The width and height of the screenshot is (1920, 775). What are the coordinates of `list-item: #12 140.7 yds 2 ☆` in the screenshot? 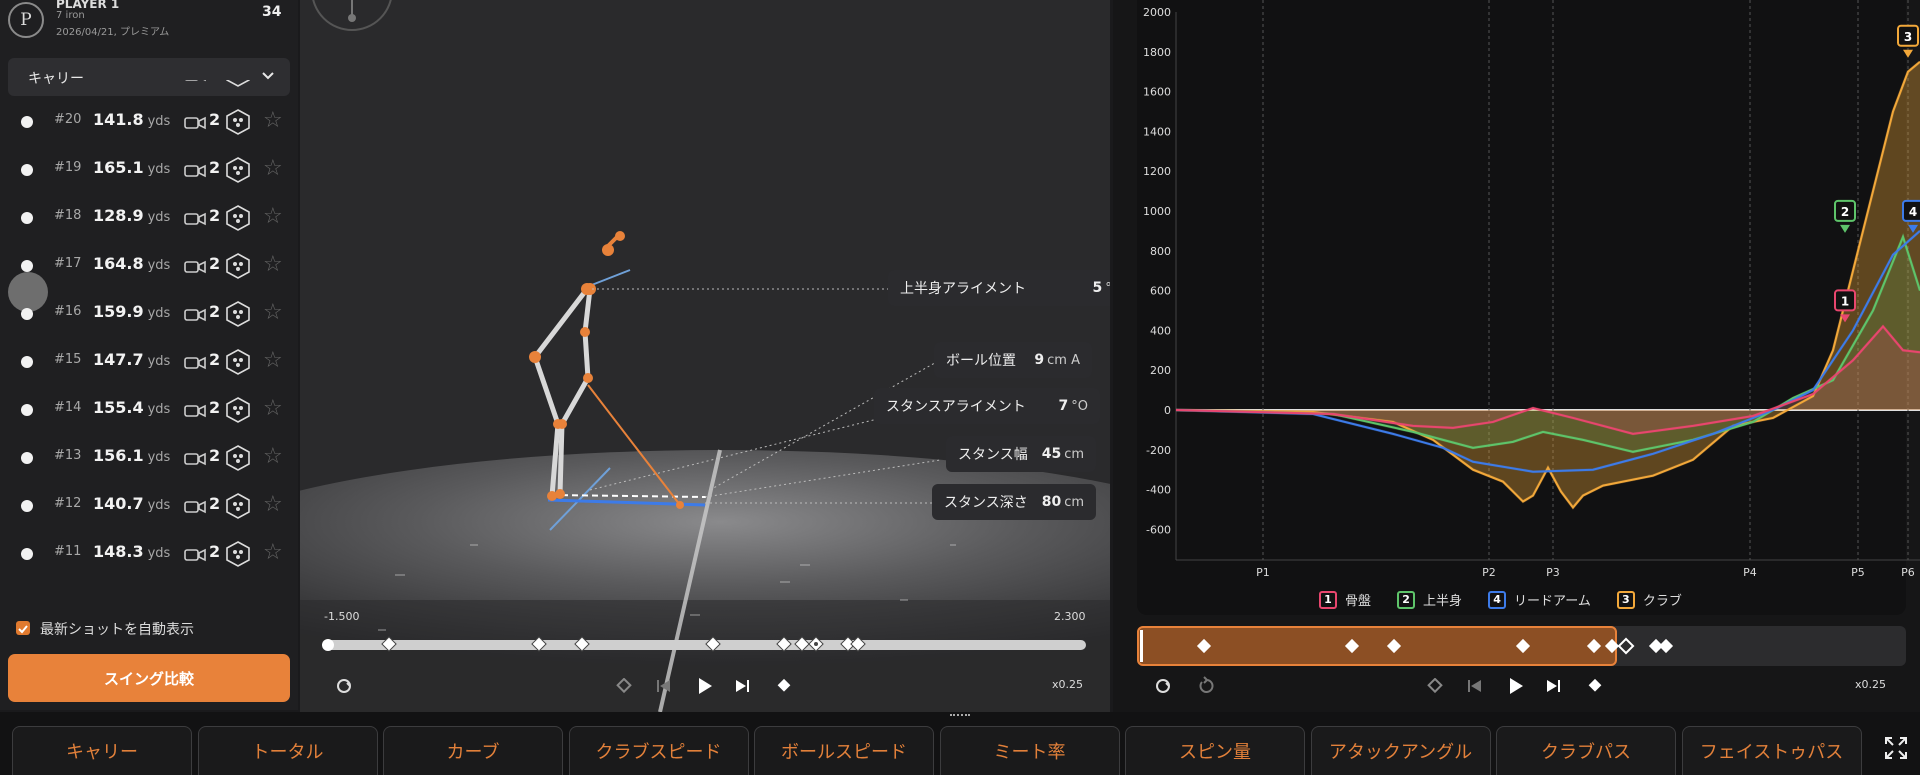 It's located at (149, 506).